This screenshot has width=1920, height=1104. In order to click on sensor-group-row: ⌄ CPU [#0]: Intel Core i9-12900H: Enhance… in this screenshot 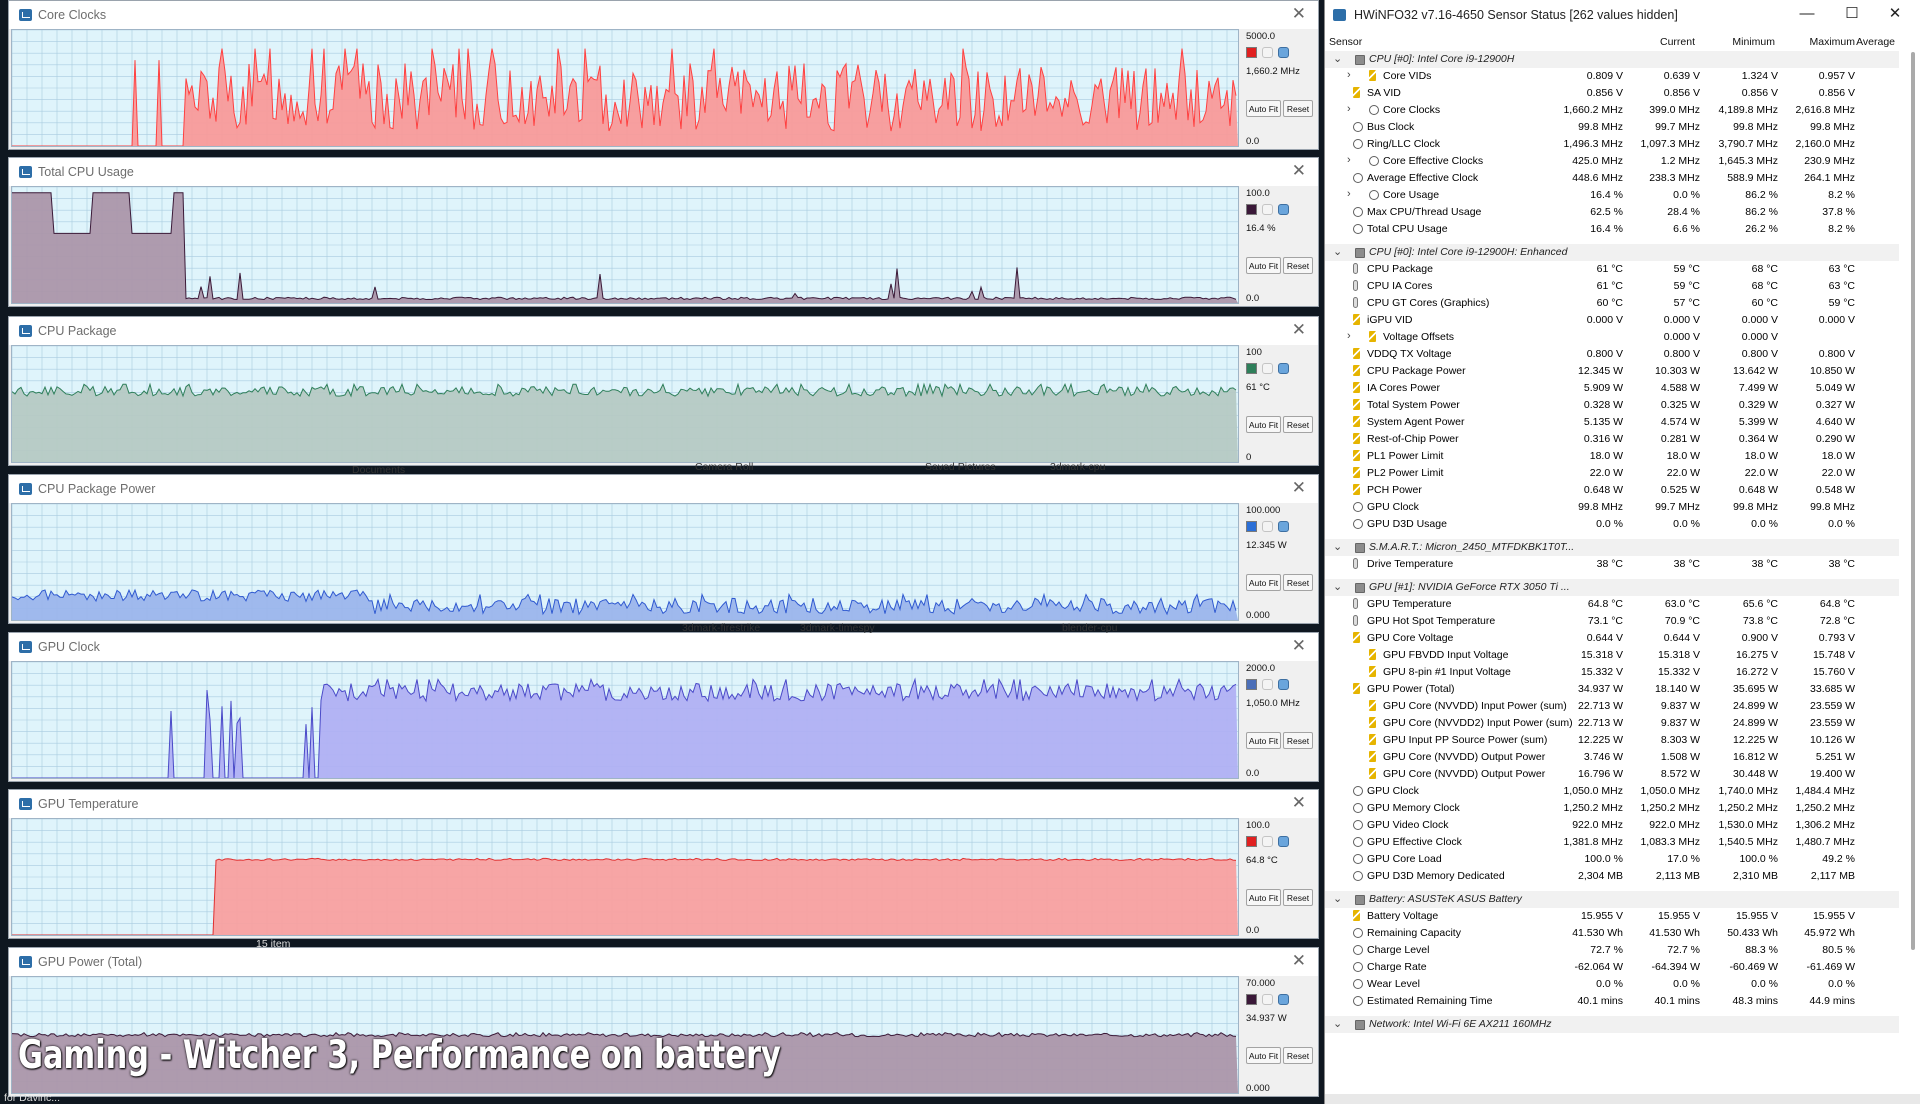, I will do `click(1612, 252)`.